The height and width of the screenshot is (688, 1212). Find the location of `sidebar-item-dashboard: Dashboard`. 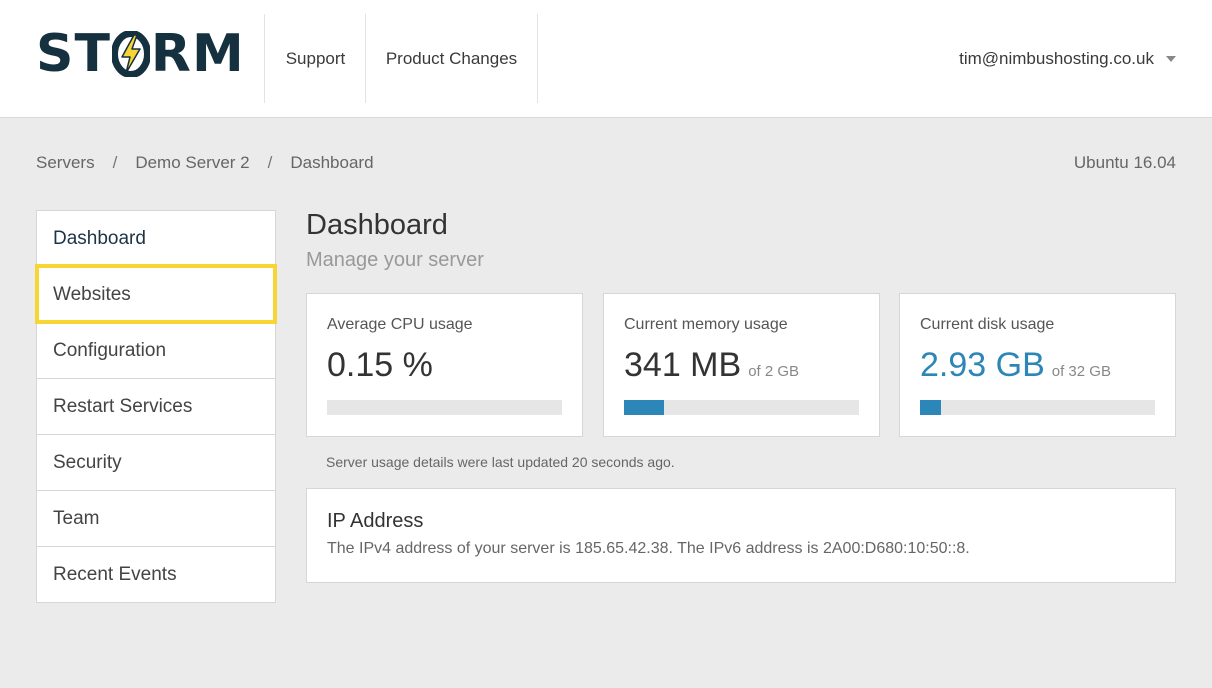

sidebar-item-dashboard: Dashboard is located at coordinates (156, 238).